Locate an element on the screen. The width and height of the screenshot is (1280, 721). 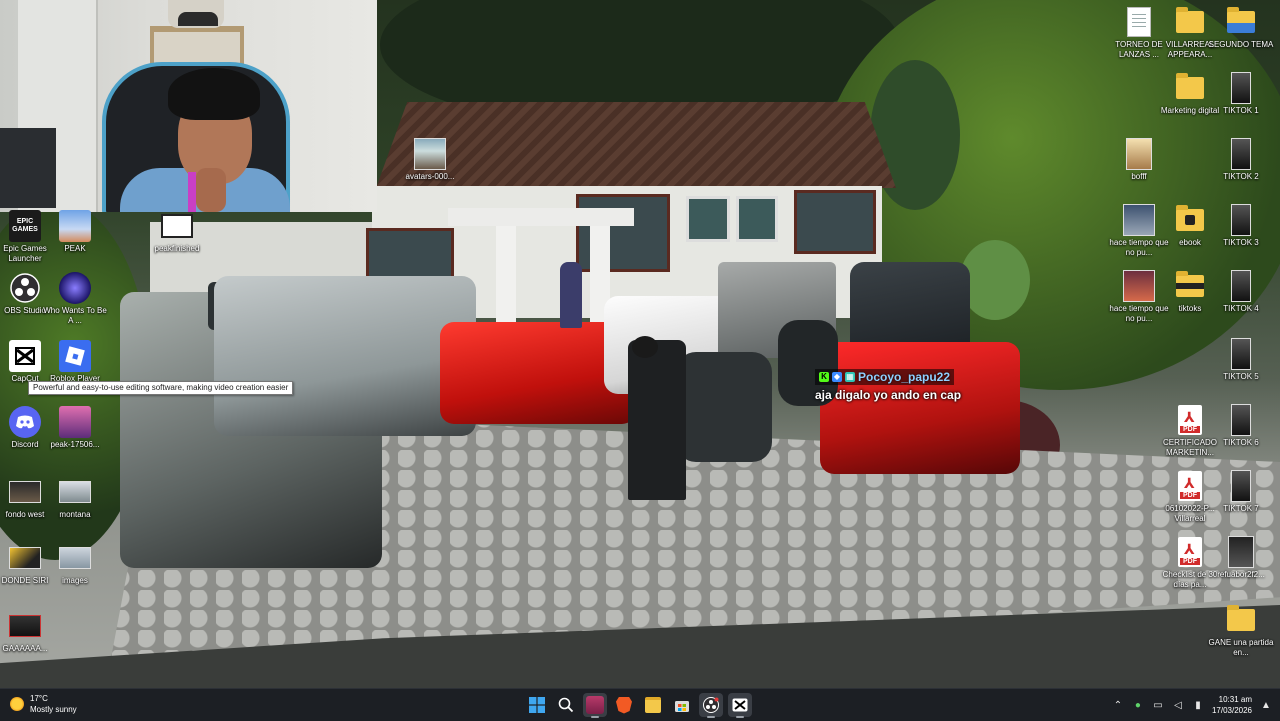
desktop-icon-montana: montana is located at coordinates (75, 498).